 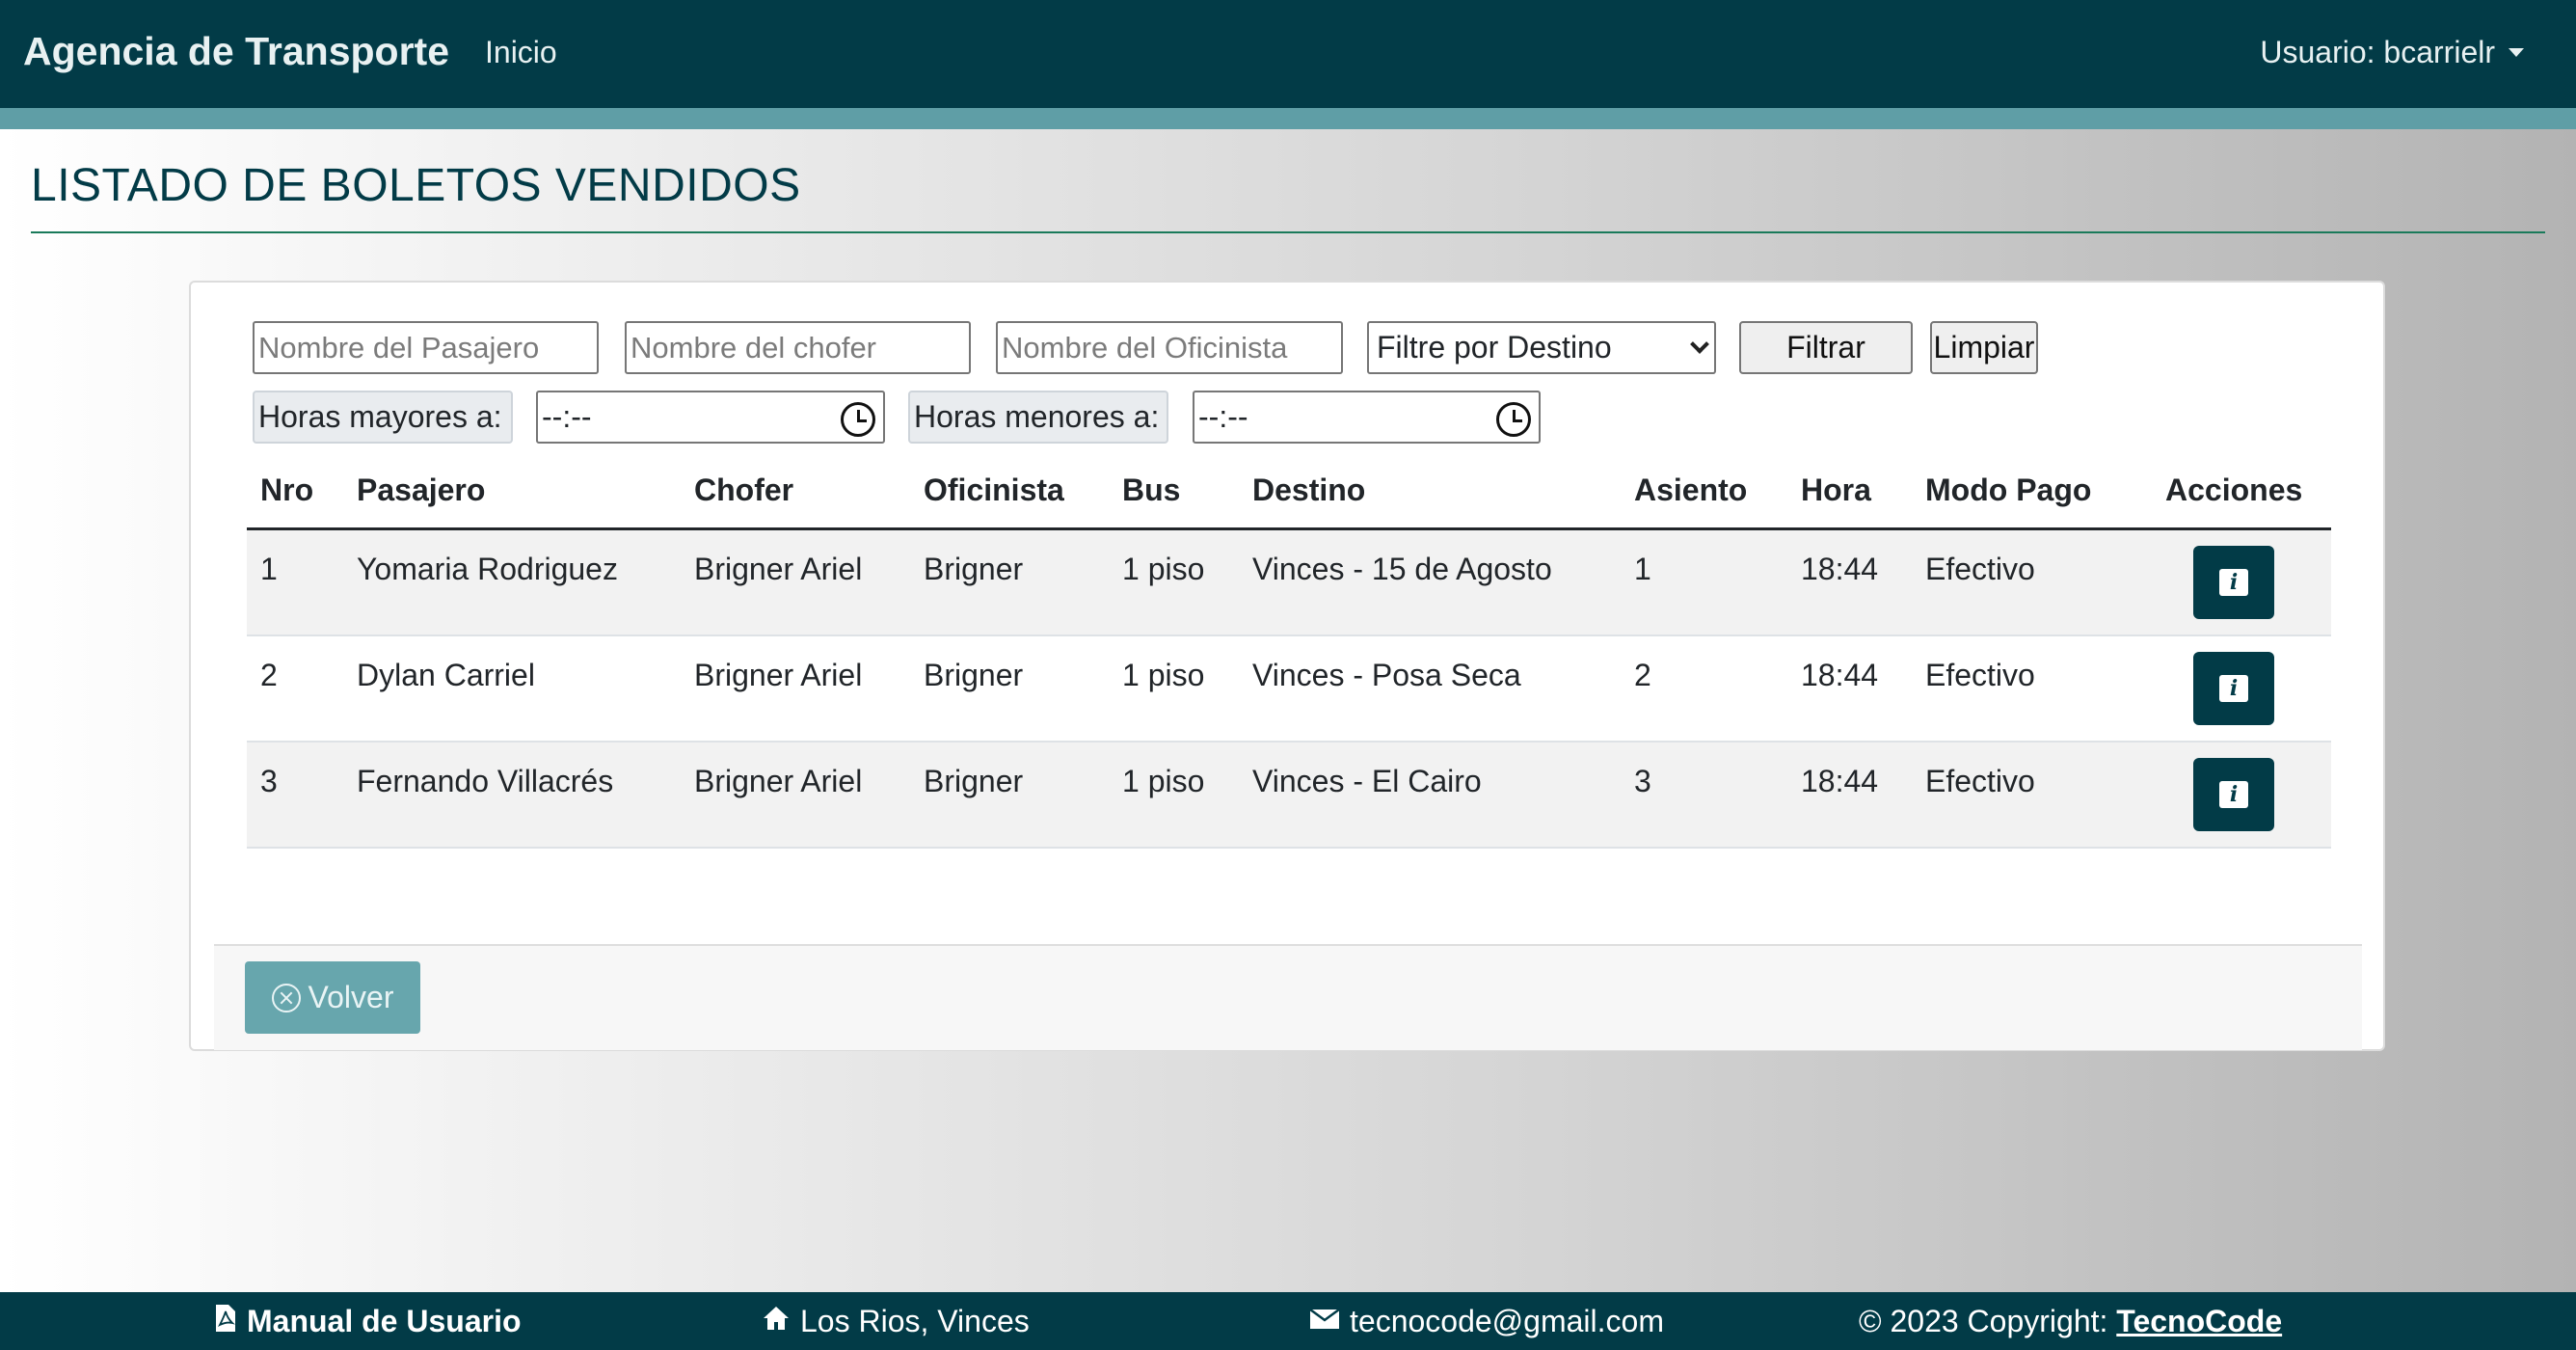 I want to click on hours-less-time-input: --:--, so click(x=1367, y=417).